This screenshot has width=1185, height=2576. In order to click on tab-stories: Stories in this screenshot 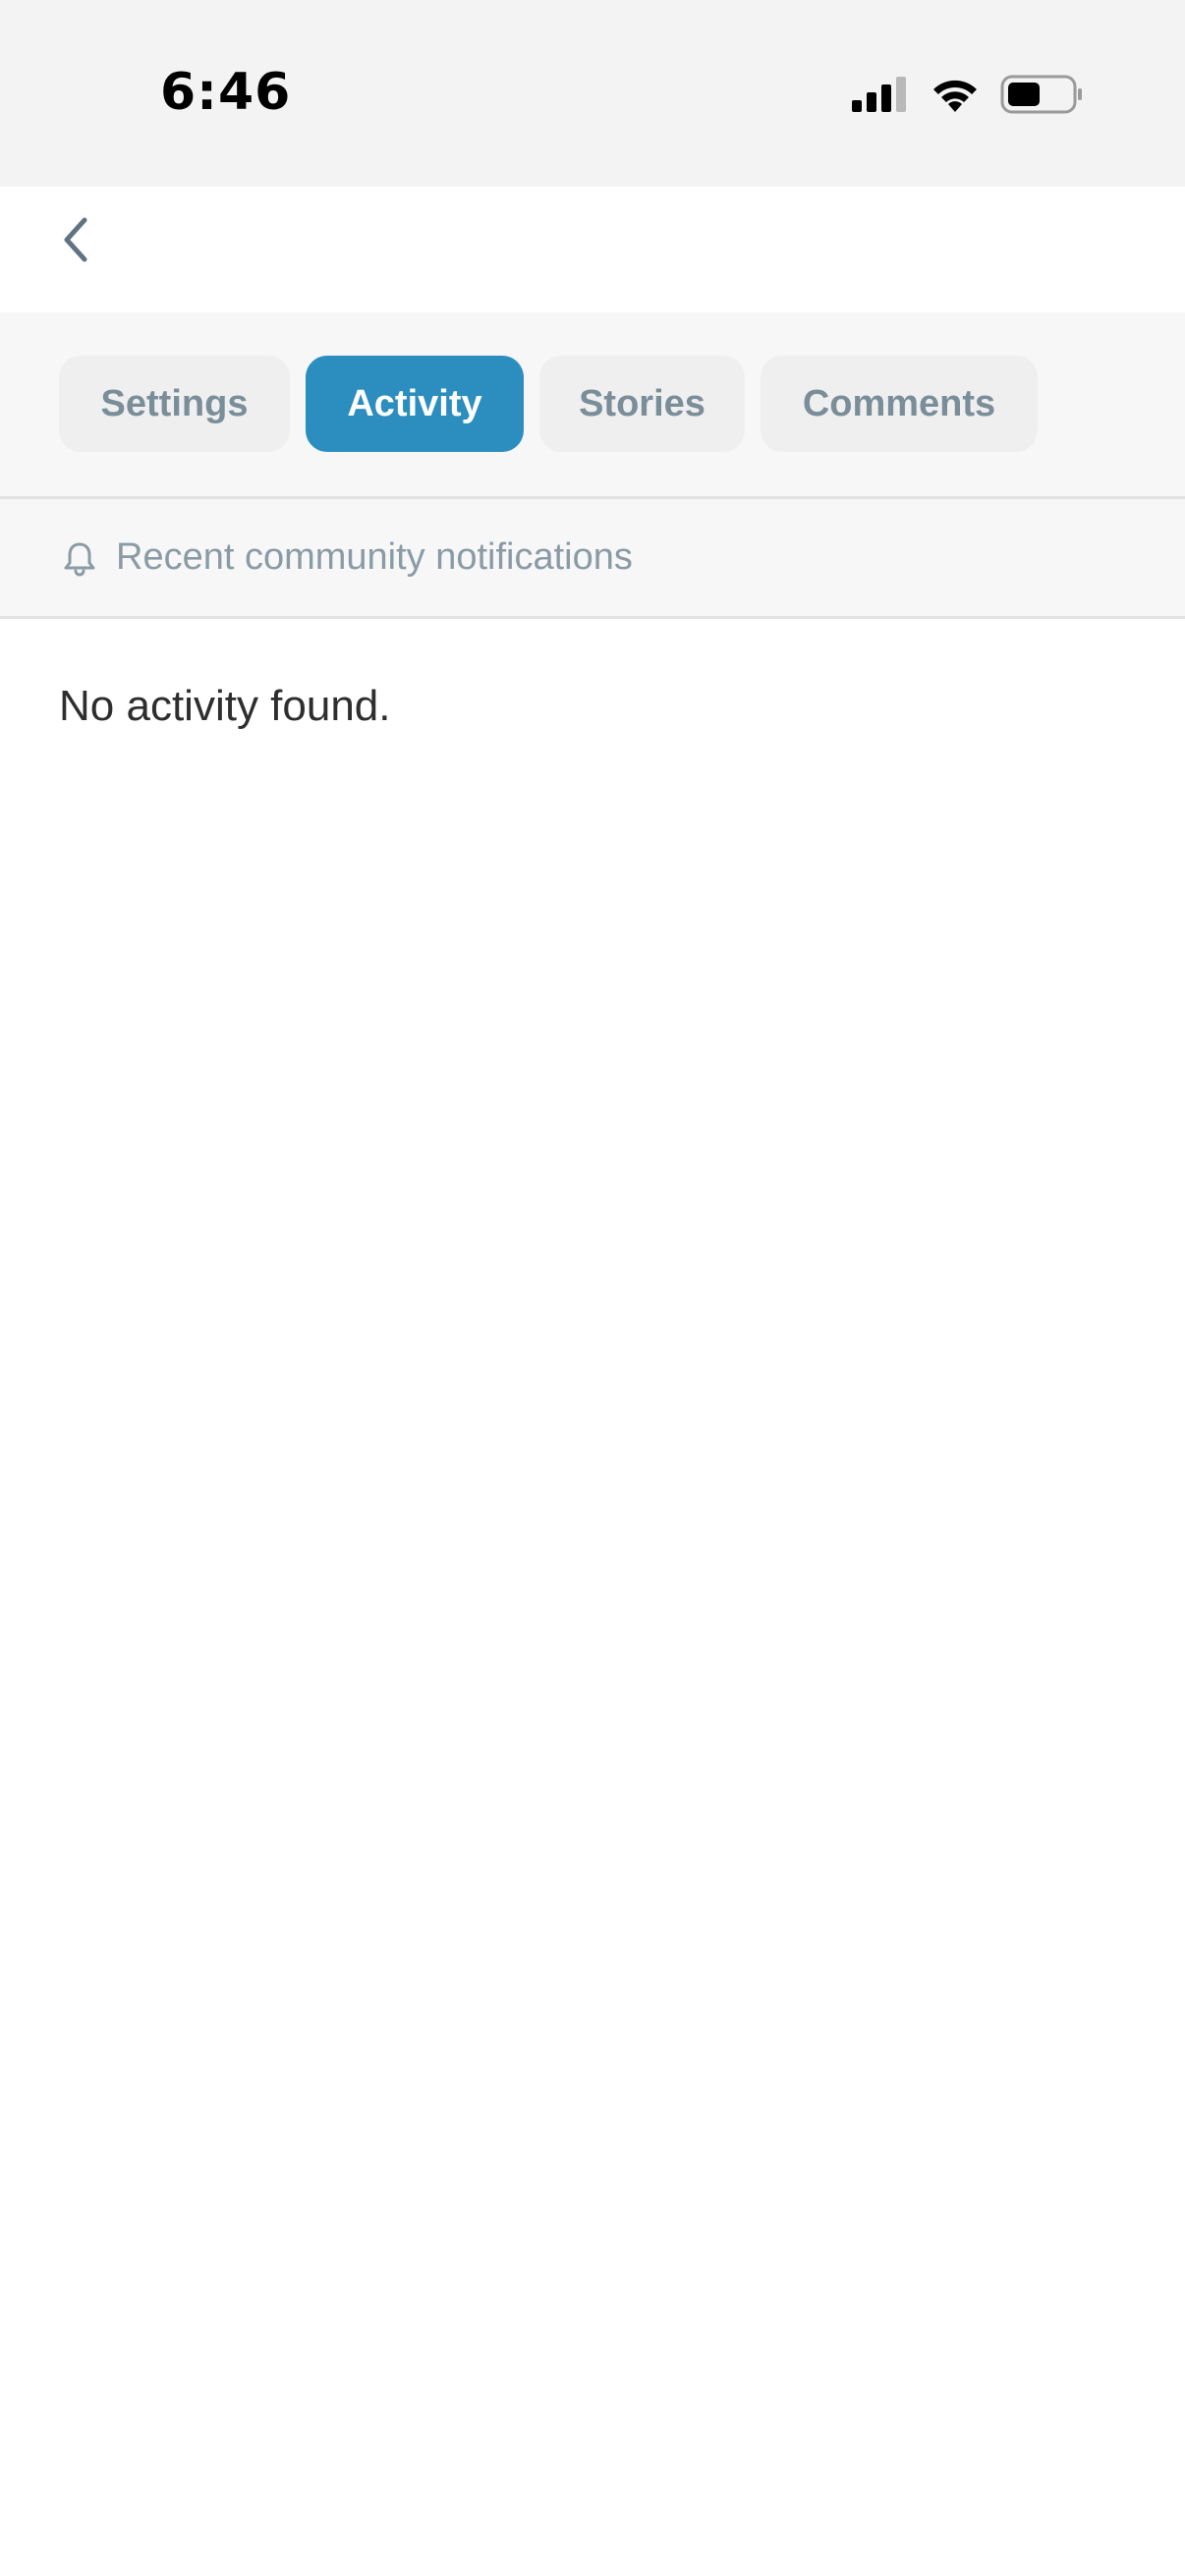, I will do `click(642, 404)`.